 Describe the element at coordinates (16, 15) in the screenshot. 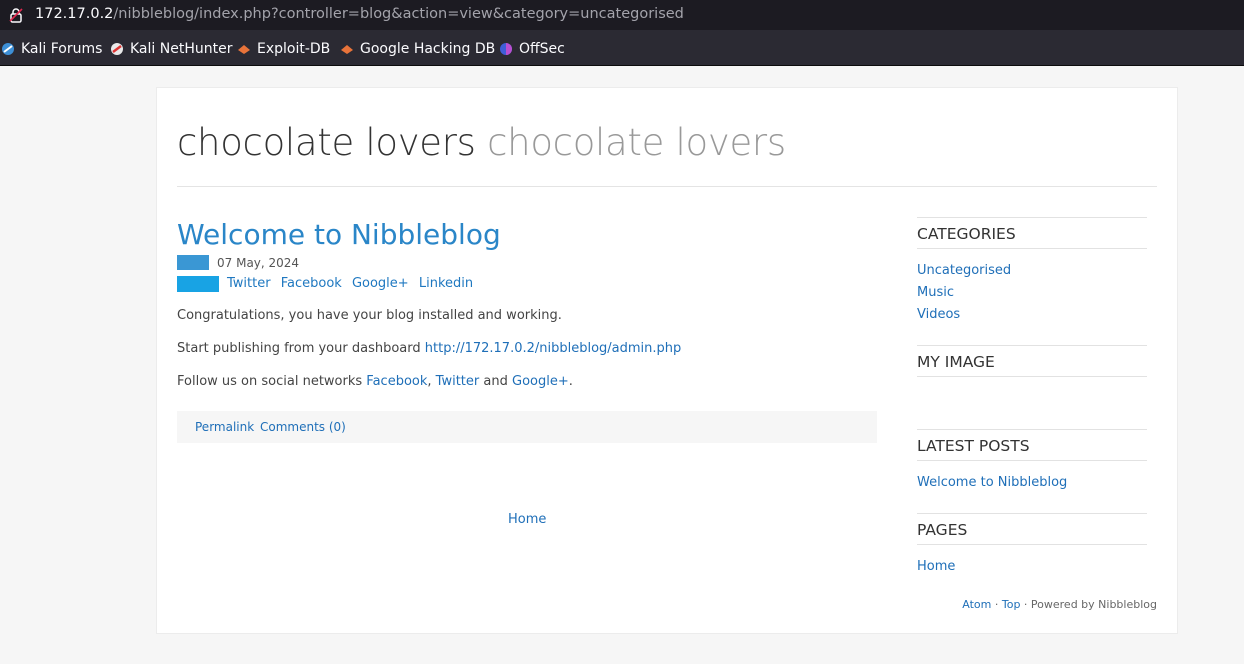

I see `insecure-lock-icon` at that location.